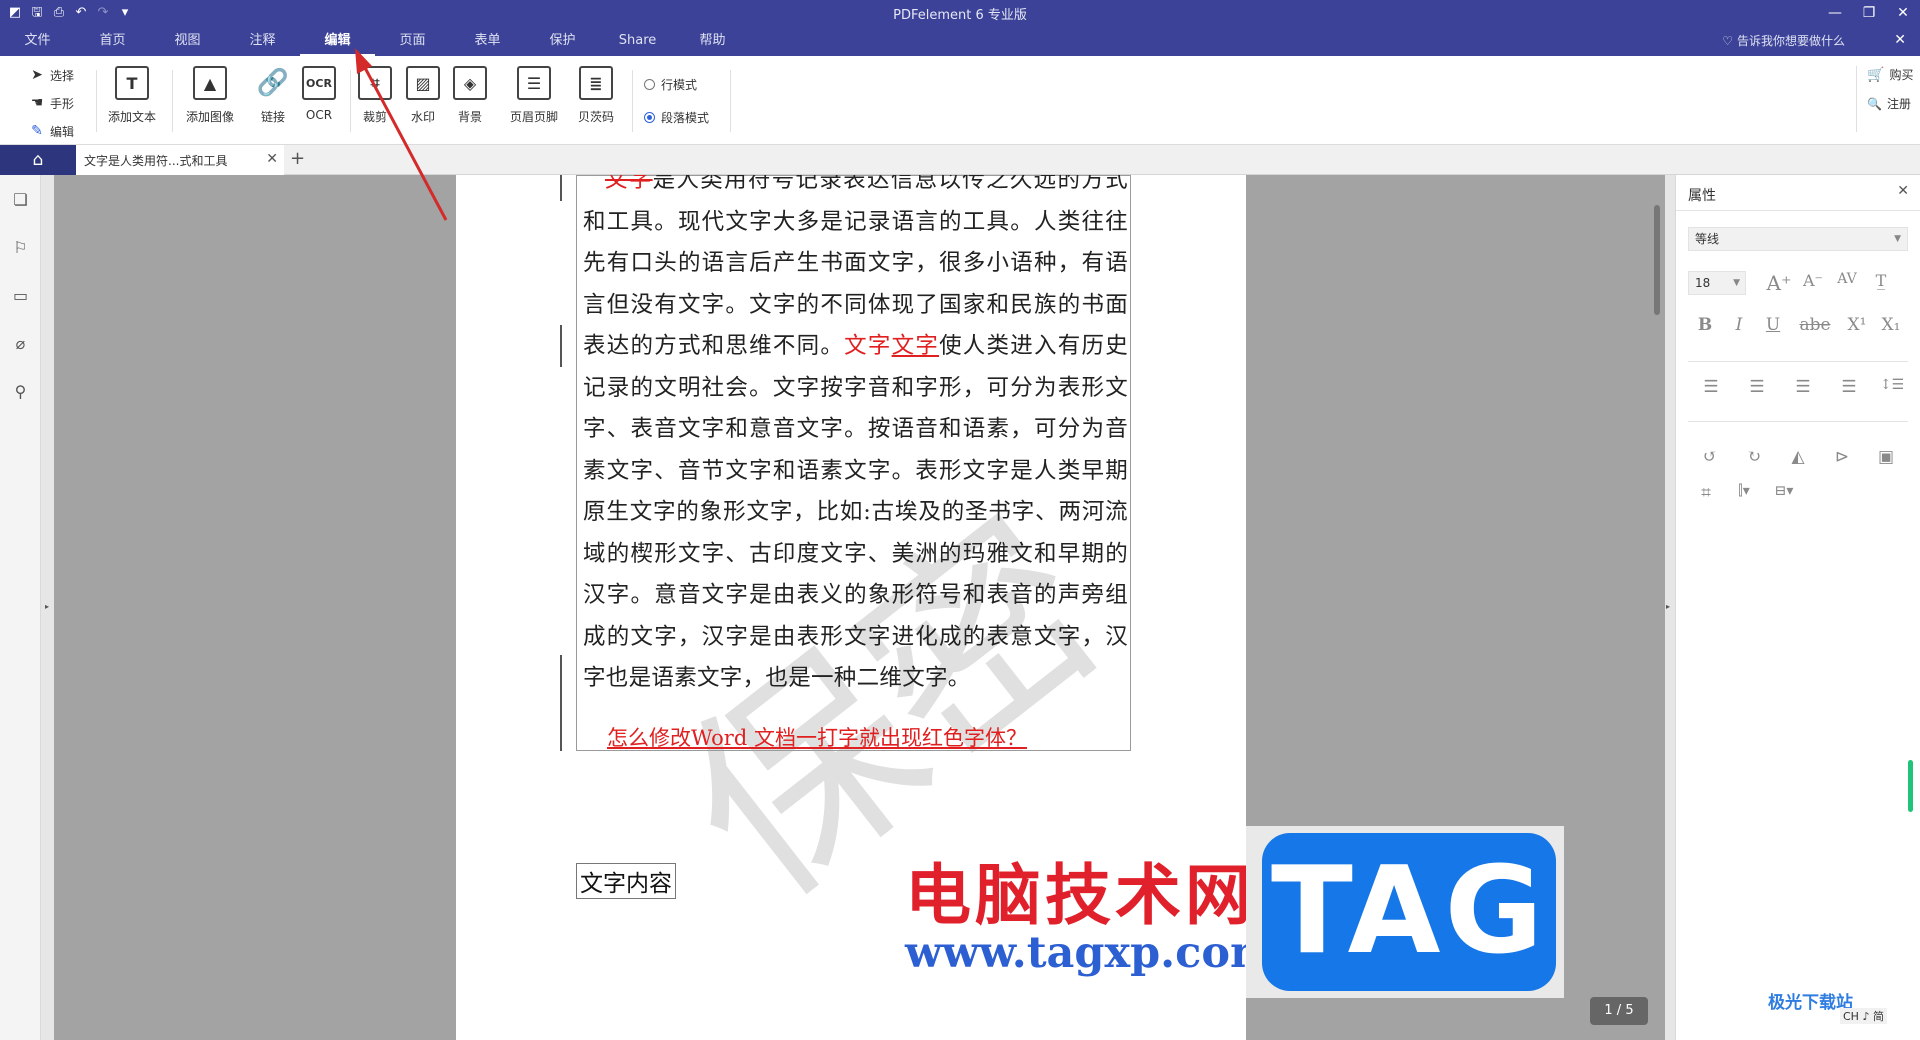 The width and height of the screenshot is (1920, 1040). I want to click on thumbnails-icon: ❏, so click(20, 199).